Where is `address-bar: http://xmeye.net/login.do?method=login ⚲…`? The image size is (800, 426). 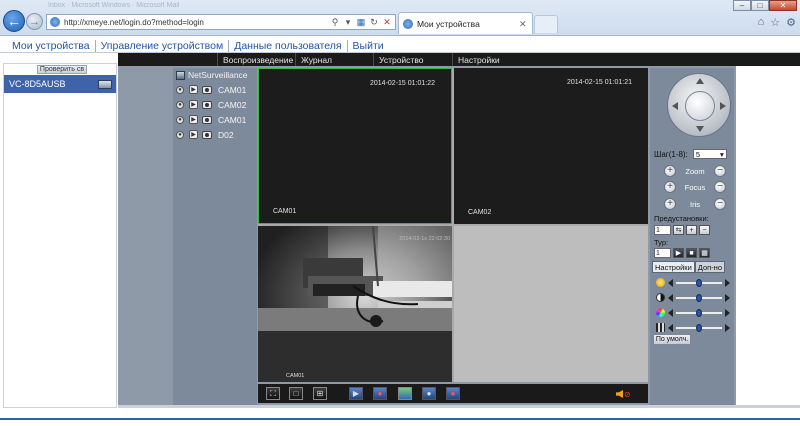 address-bar: http://xmeye.net/login.do?method=login ⚲… is located at coordinates (221, 22).